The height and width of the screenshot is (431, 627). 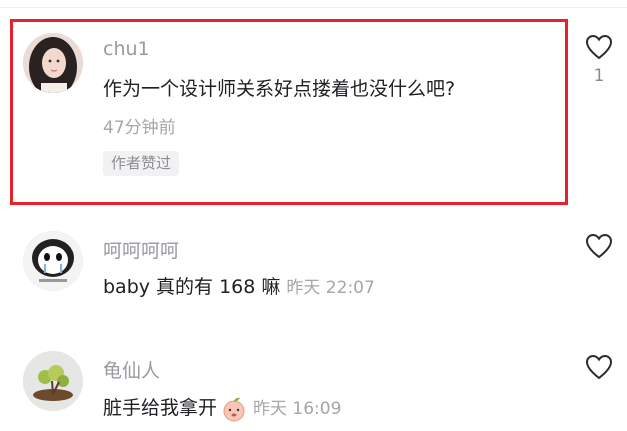 I want to click on peach-face-emoji, so click(x=234, y=409).